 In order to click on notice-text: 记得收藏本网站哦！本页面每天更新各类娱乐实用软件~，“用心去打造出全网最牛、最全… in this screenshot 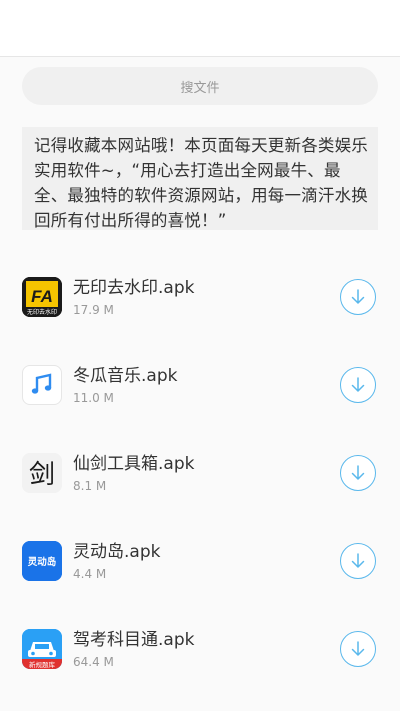, I will do `click(201, 183)`.